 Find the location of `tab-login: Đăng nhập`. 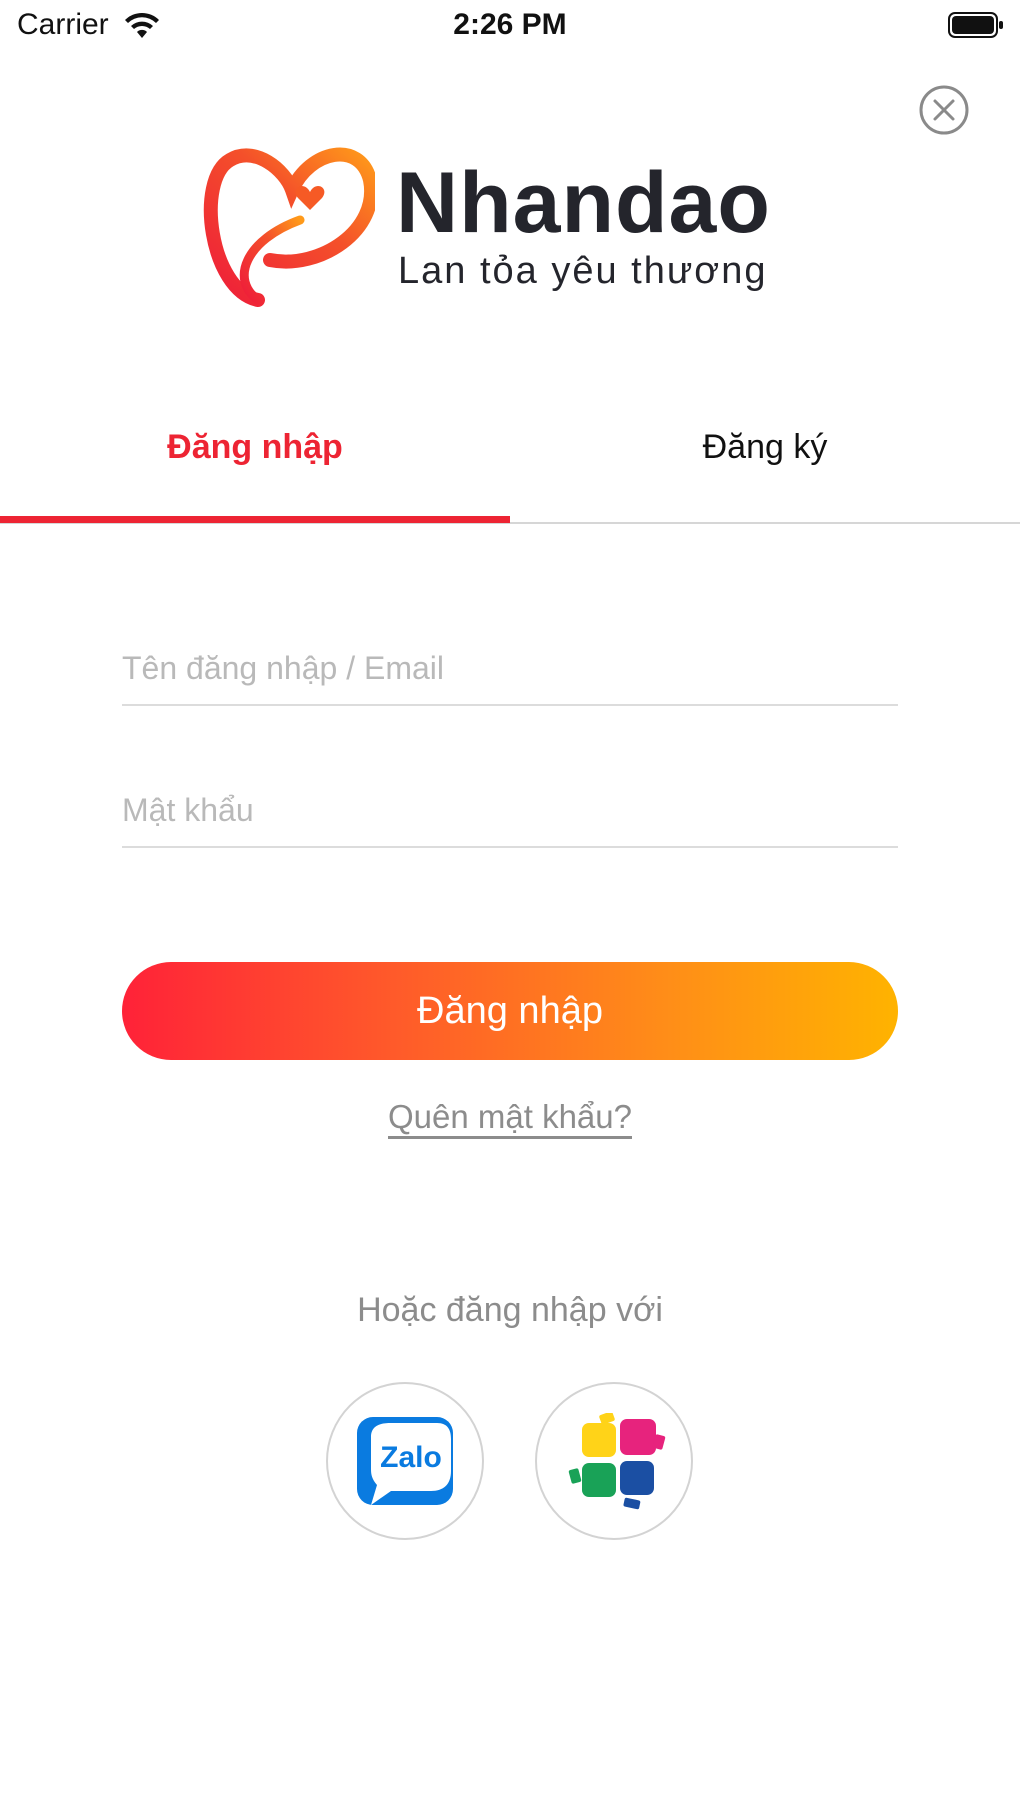

tab-login: Đăng nhập is located at coordinates (255, 460).